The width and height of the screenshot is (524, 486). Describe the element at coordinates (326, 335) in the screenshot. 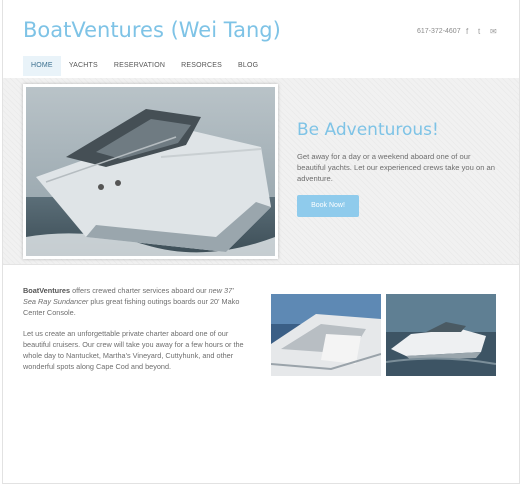

I see `gallery-image-interior` at that location.